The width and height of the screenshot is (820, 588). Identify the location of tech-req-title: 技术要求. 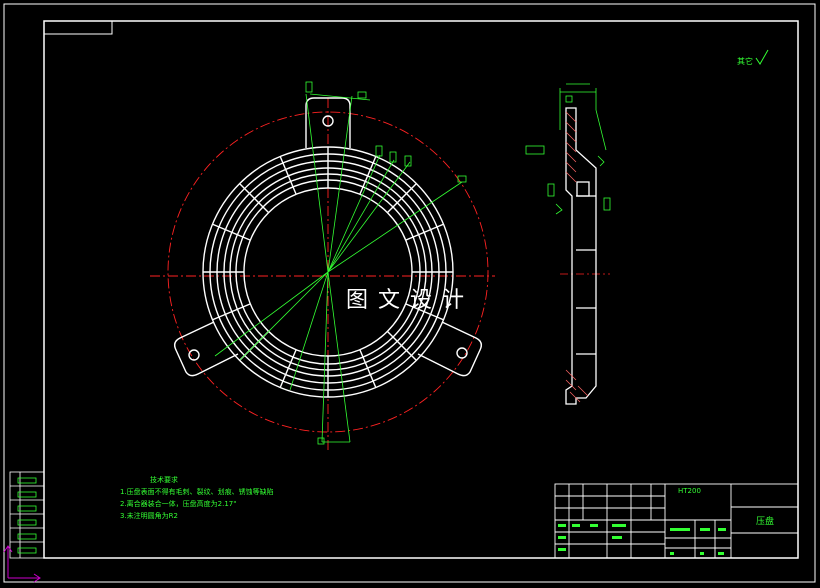
(164, 480).